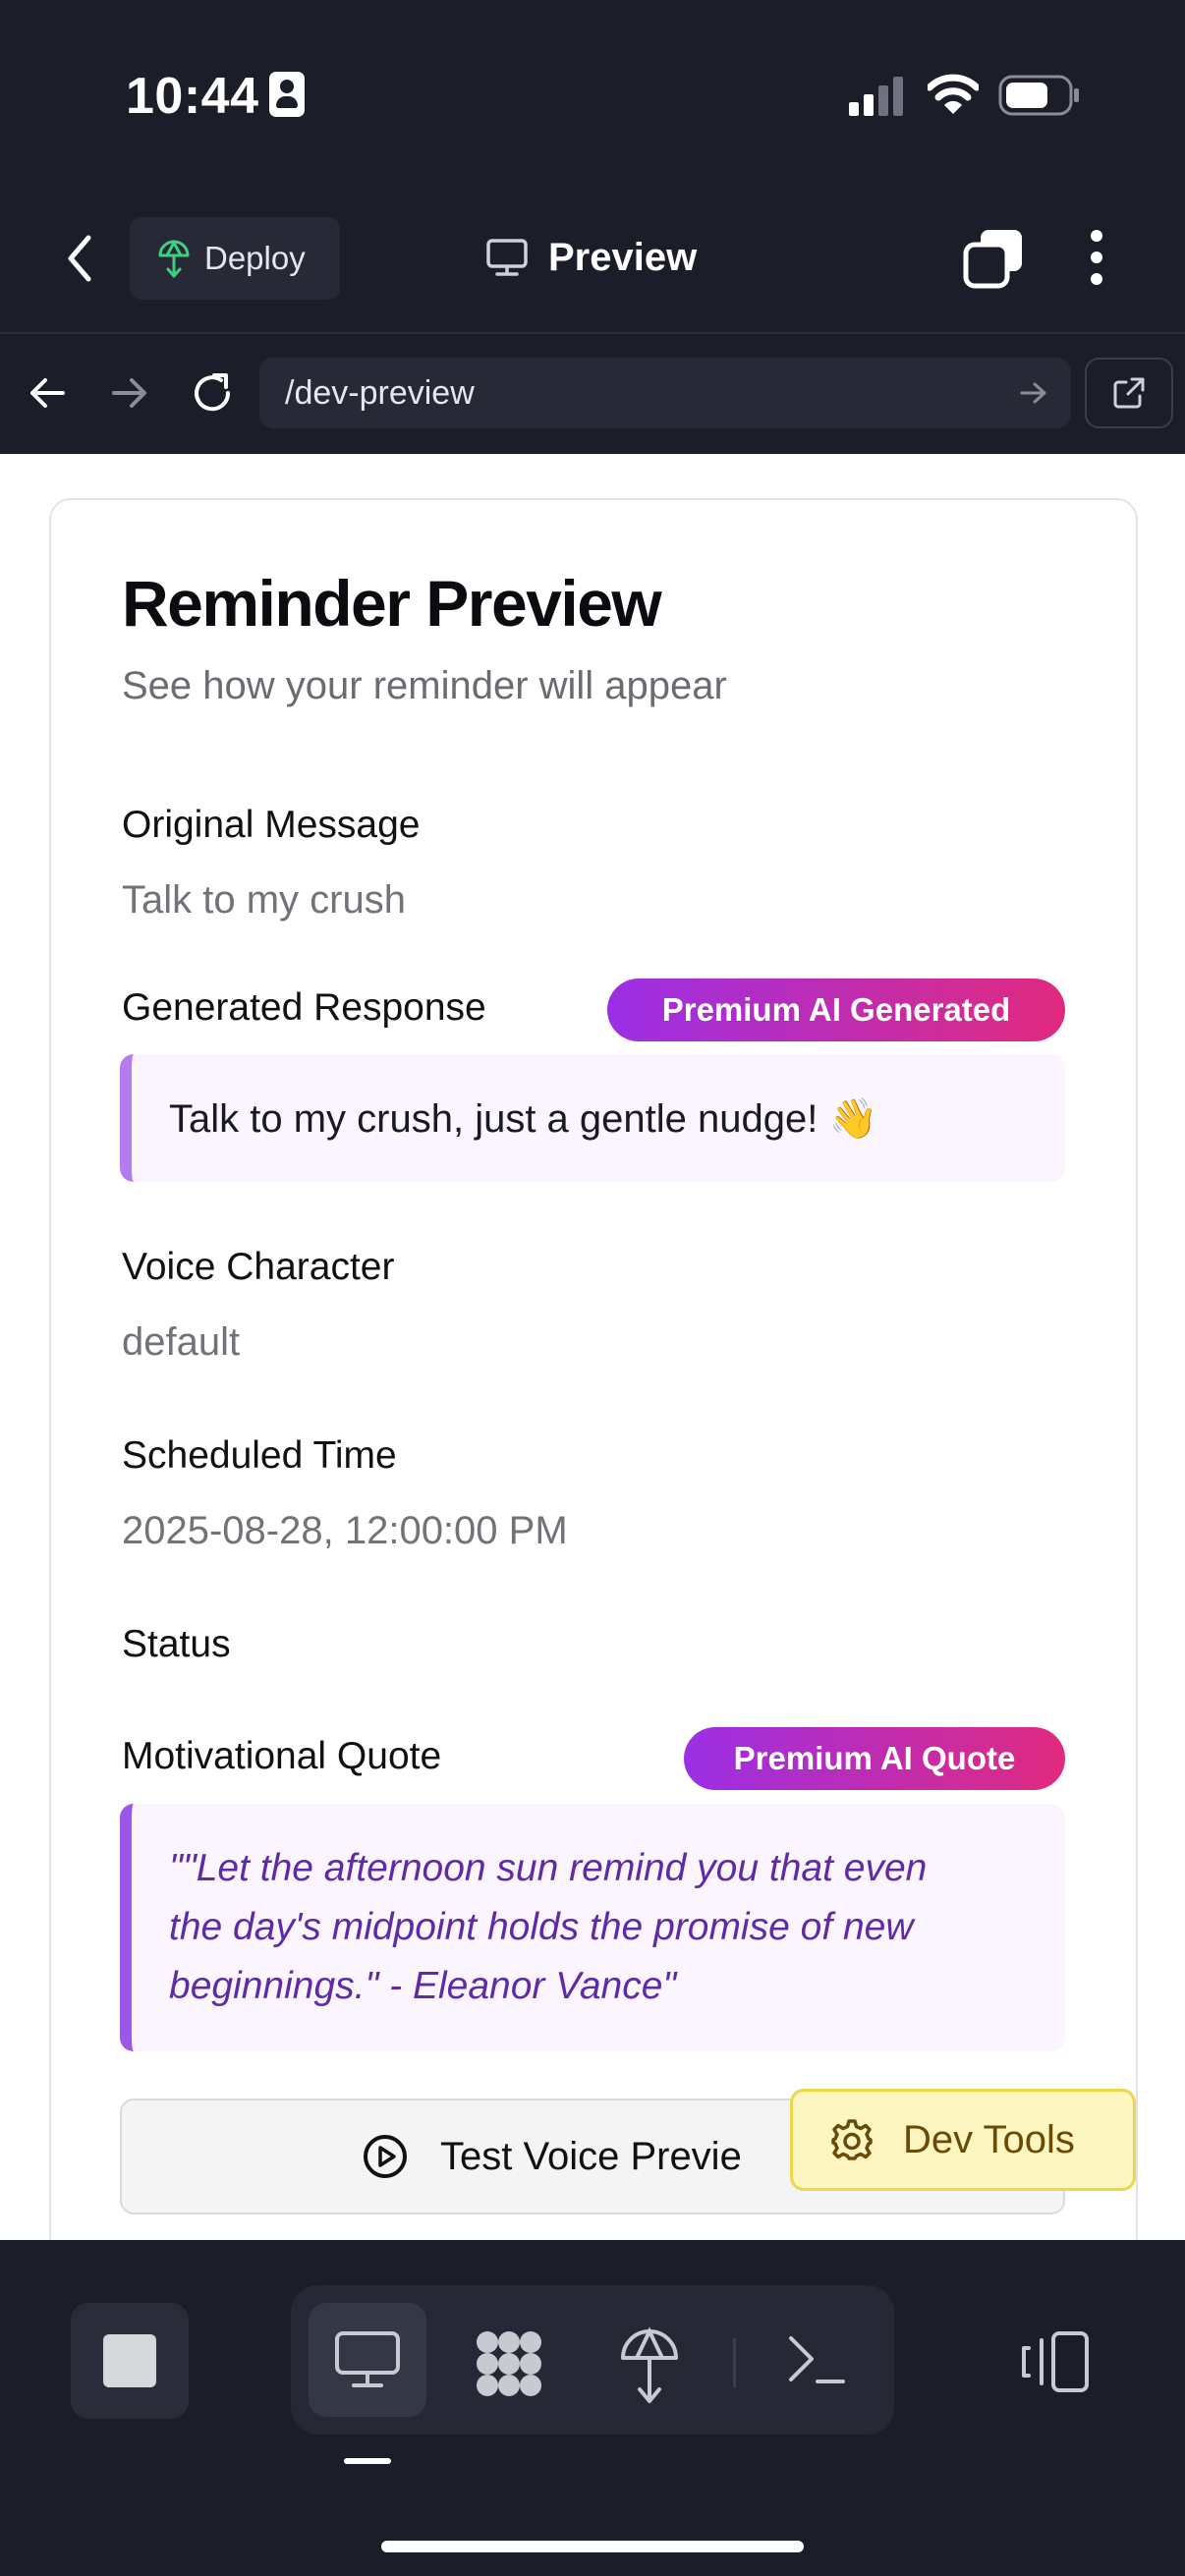 The height and width of the screenshot is (2576, 1185). I want to click on stop-button, so click(130, 2361).